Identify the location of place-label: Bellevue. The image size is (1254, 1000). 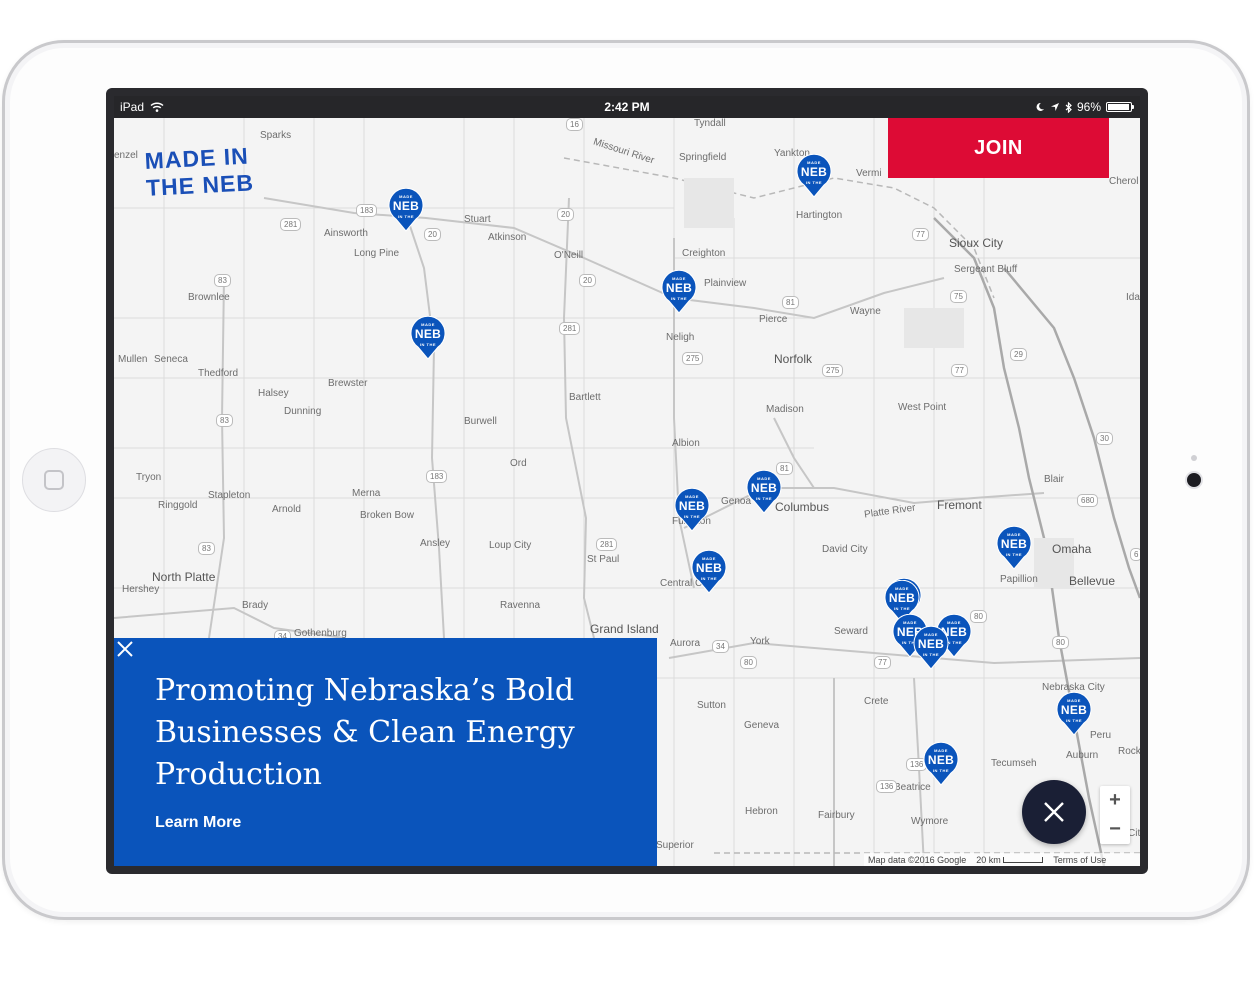
(1092, 581).